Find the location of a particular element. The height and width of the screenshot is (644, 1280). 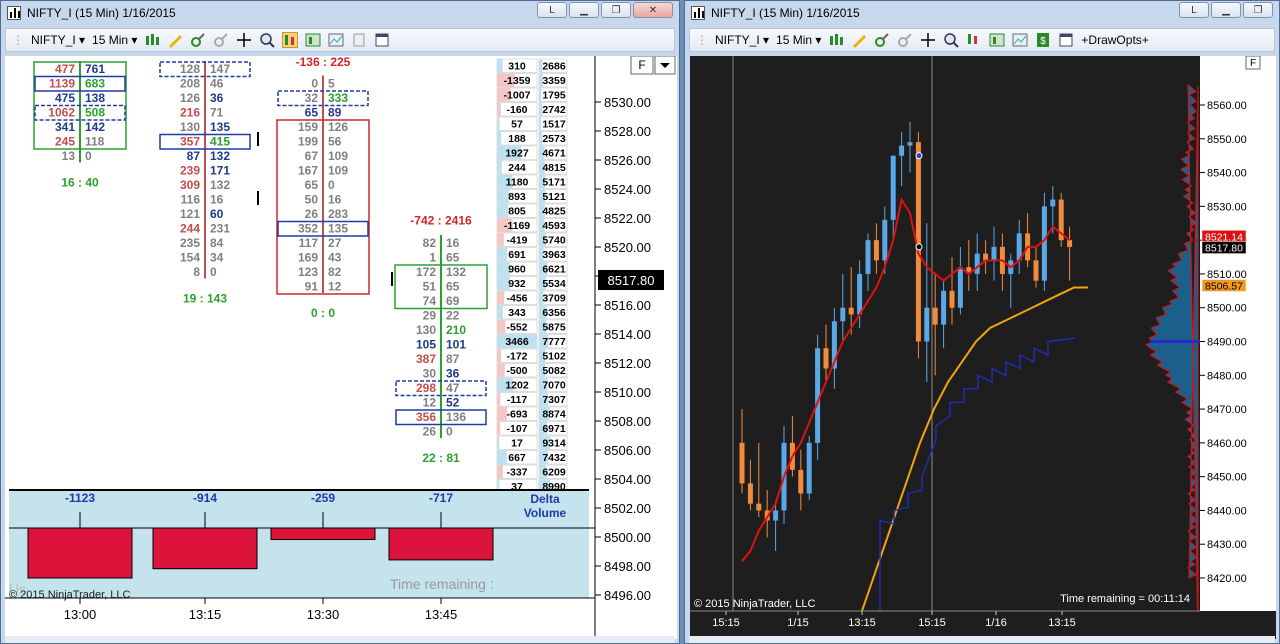

ask-volume: 210 is located at coordinates (456, 330).